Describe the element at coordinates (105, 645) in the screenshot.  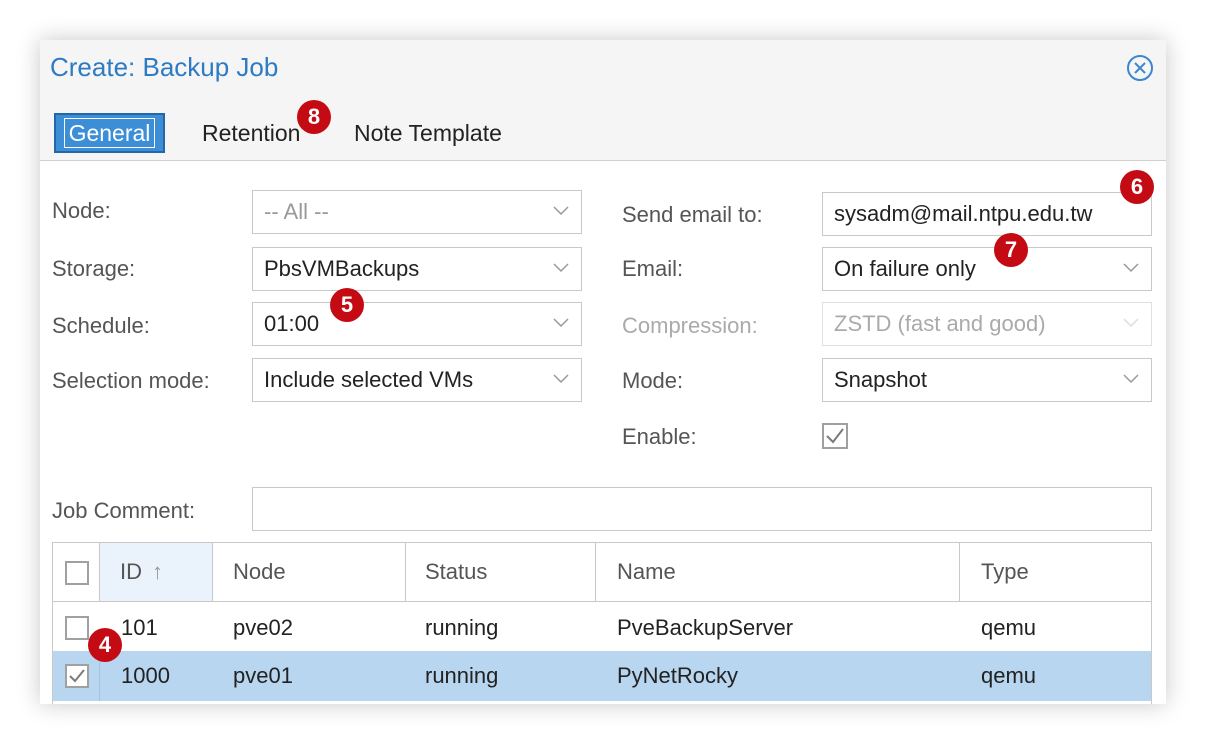
I see `annotation-badge-4: 4` at that location.